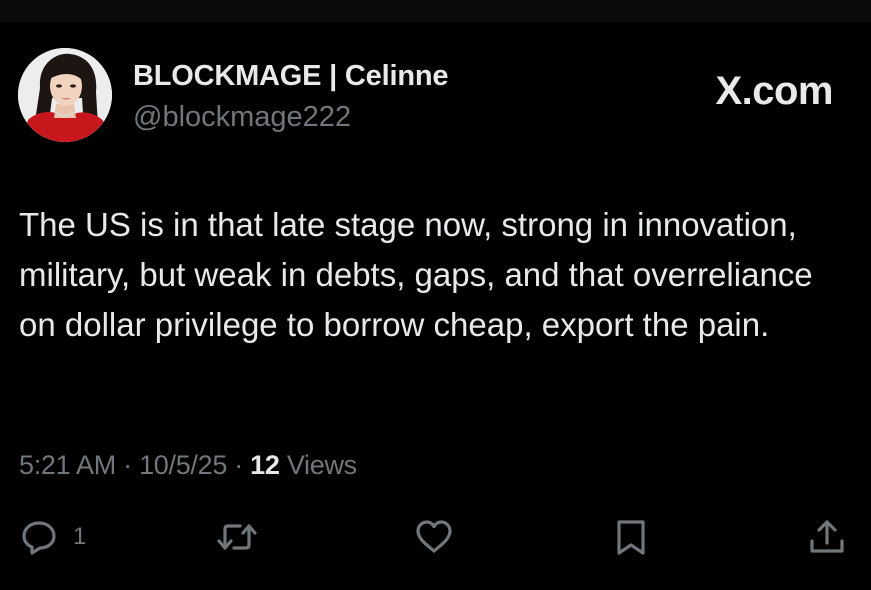  I want to click on top-status-strip, so click(435, 11).